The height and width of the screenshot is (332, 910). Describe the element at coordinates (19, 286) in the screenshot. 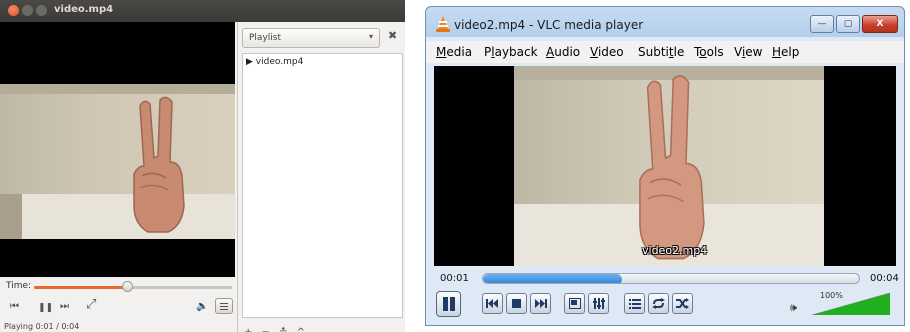

I see `time-label: Time:` at that location.